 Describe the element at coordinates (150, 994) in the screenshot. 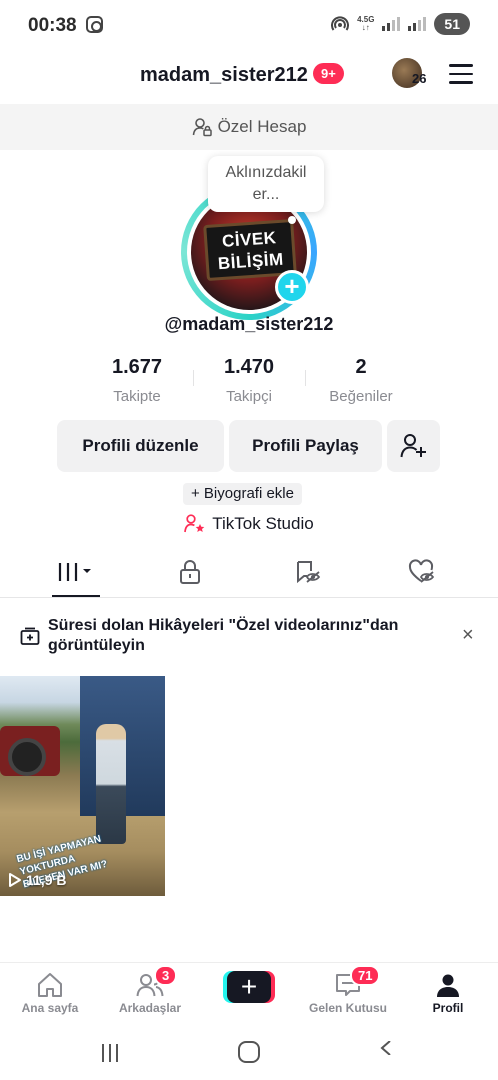

I see `nav-friends: 3 Arkadaşlar` at that location.